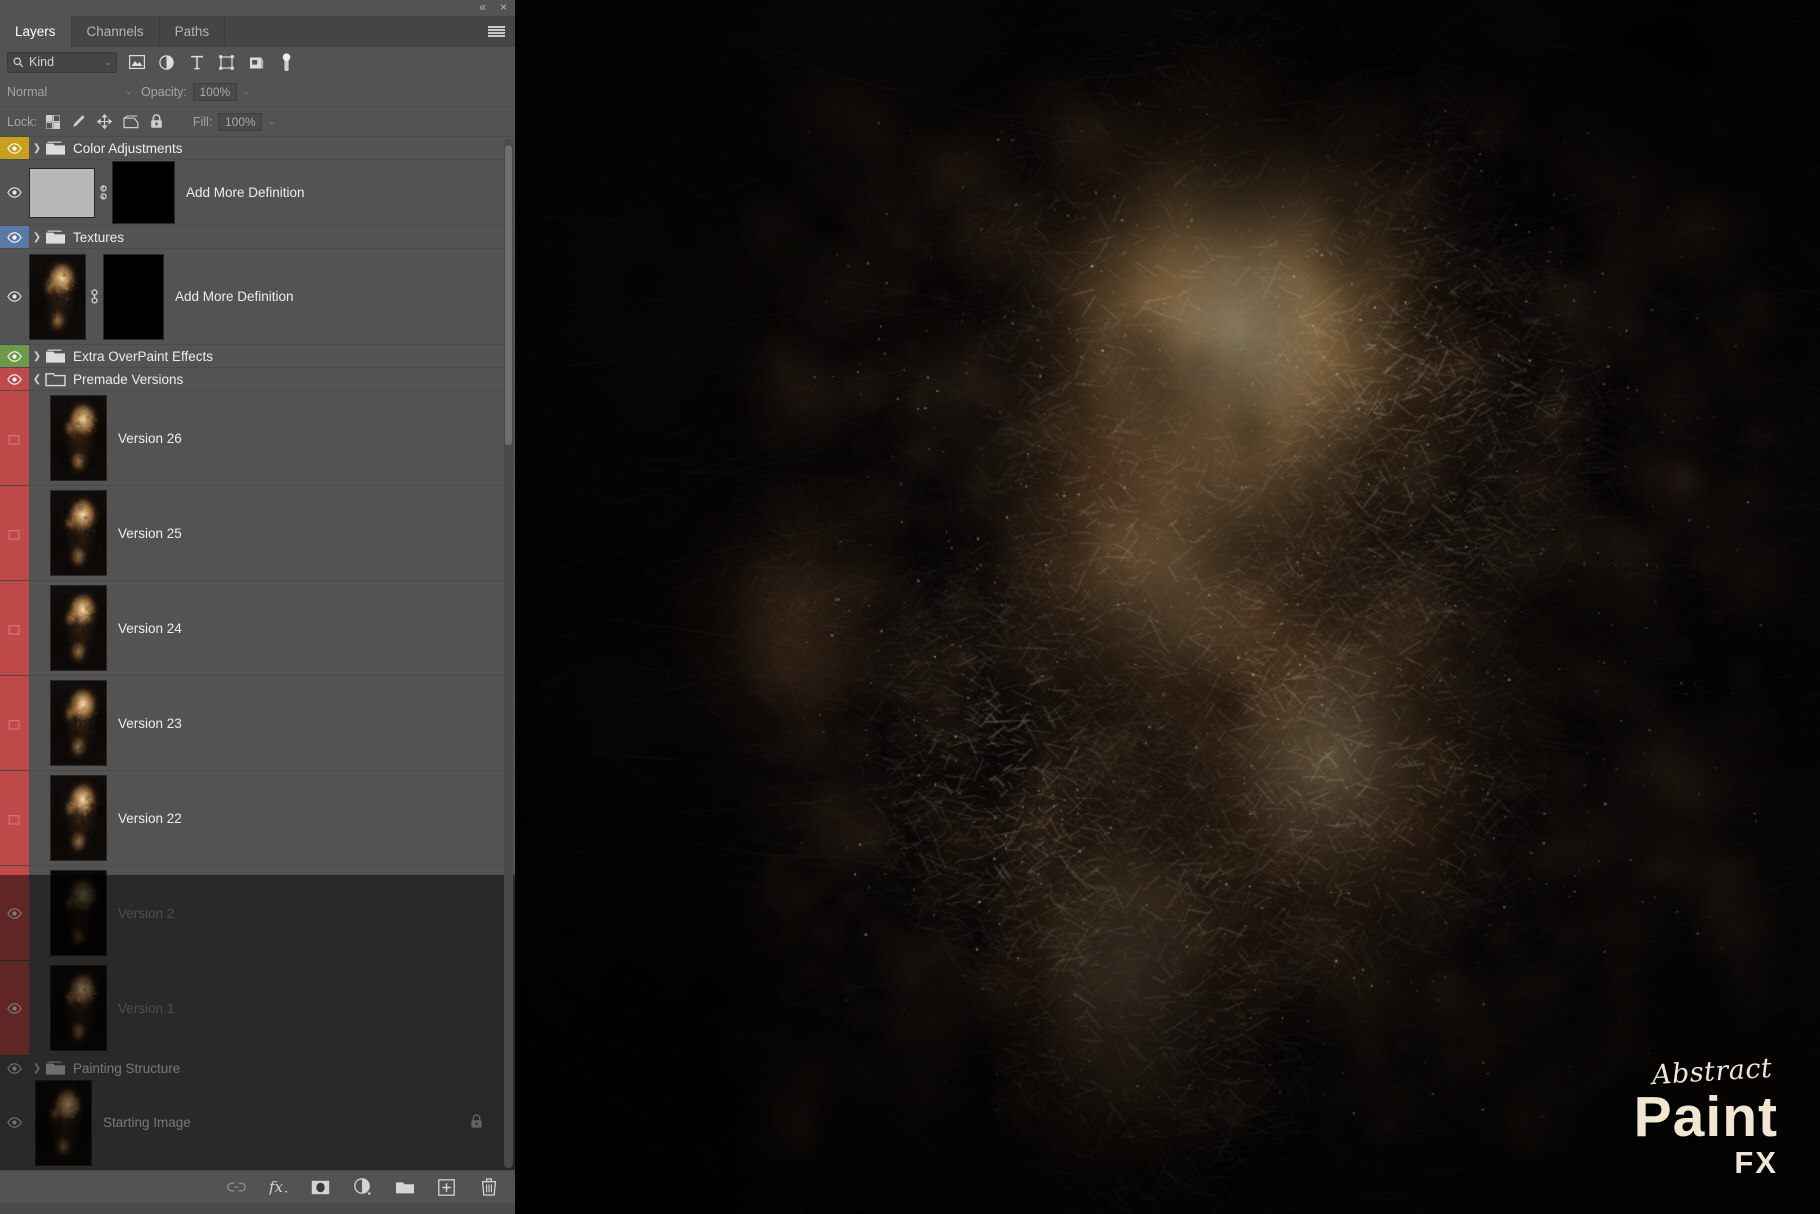  Describe the element at coordinates (236, 1187) in the screenshot. I see `link-layers-icon` at that location.